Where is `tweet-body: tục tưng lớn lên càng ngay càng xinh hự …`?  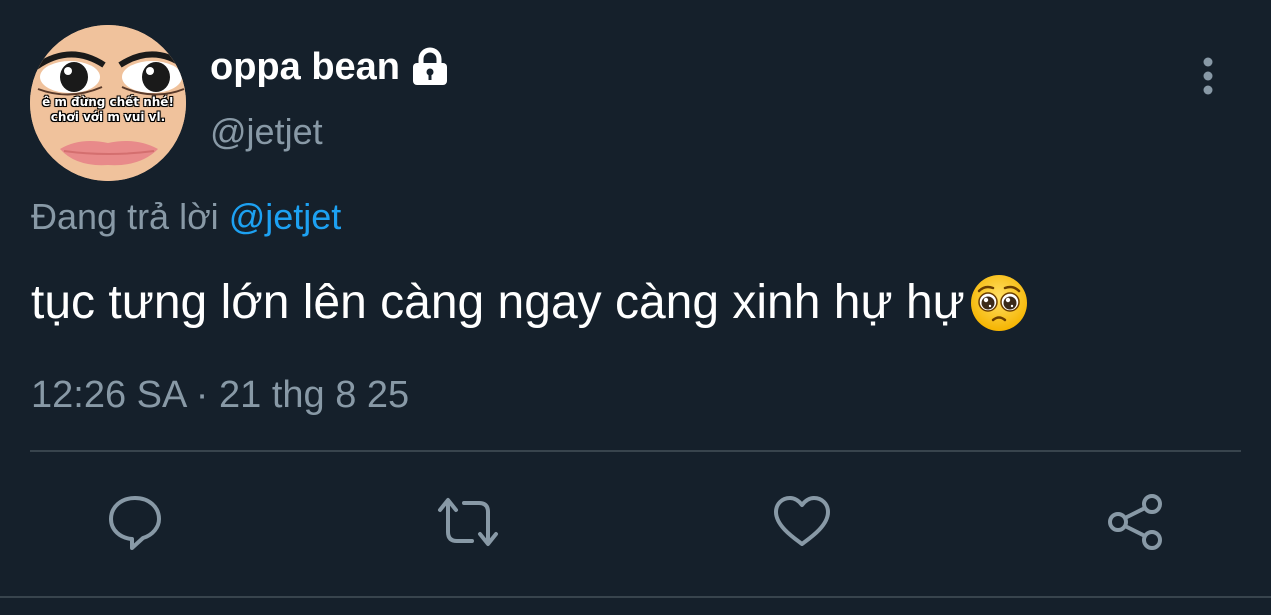
tweet-body: tục tưng lớn lên càng ngay càng xinh hự … is located at coordinates (498, 302).